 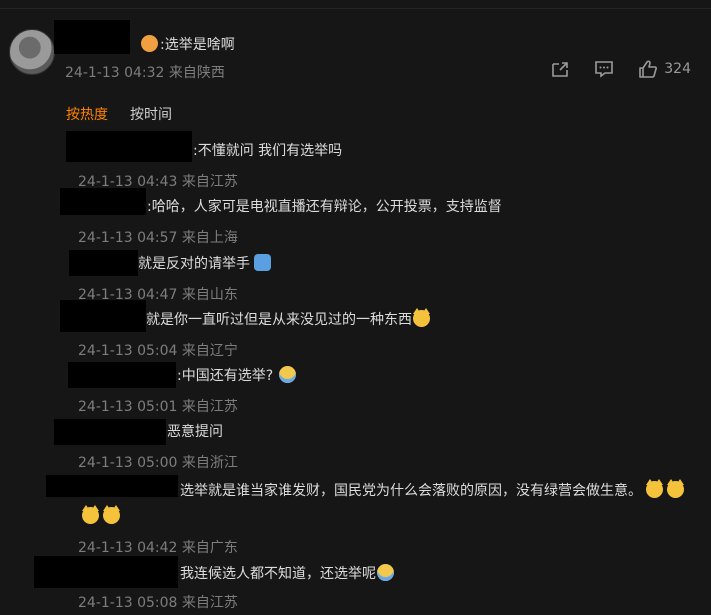 What do you see at coordinates (288, 374) in the screenshot?
I see `cry-emoji-icon` at bounding box center [288, 374].